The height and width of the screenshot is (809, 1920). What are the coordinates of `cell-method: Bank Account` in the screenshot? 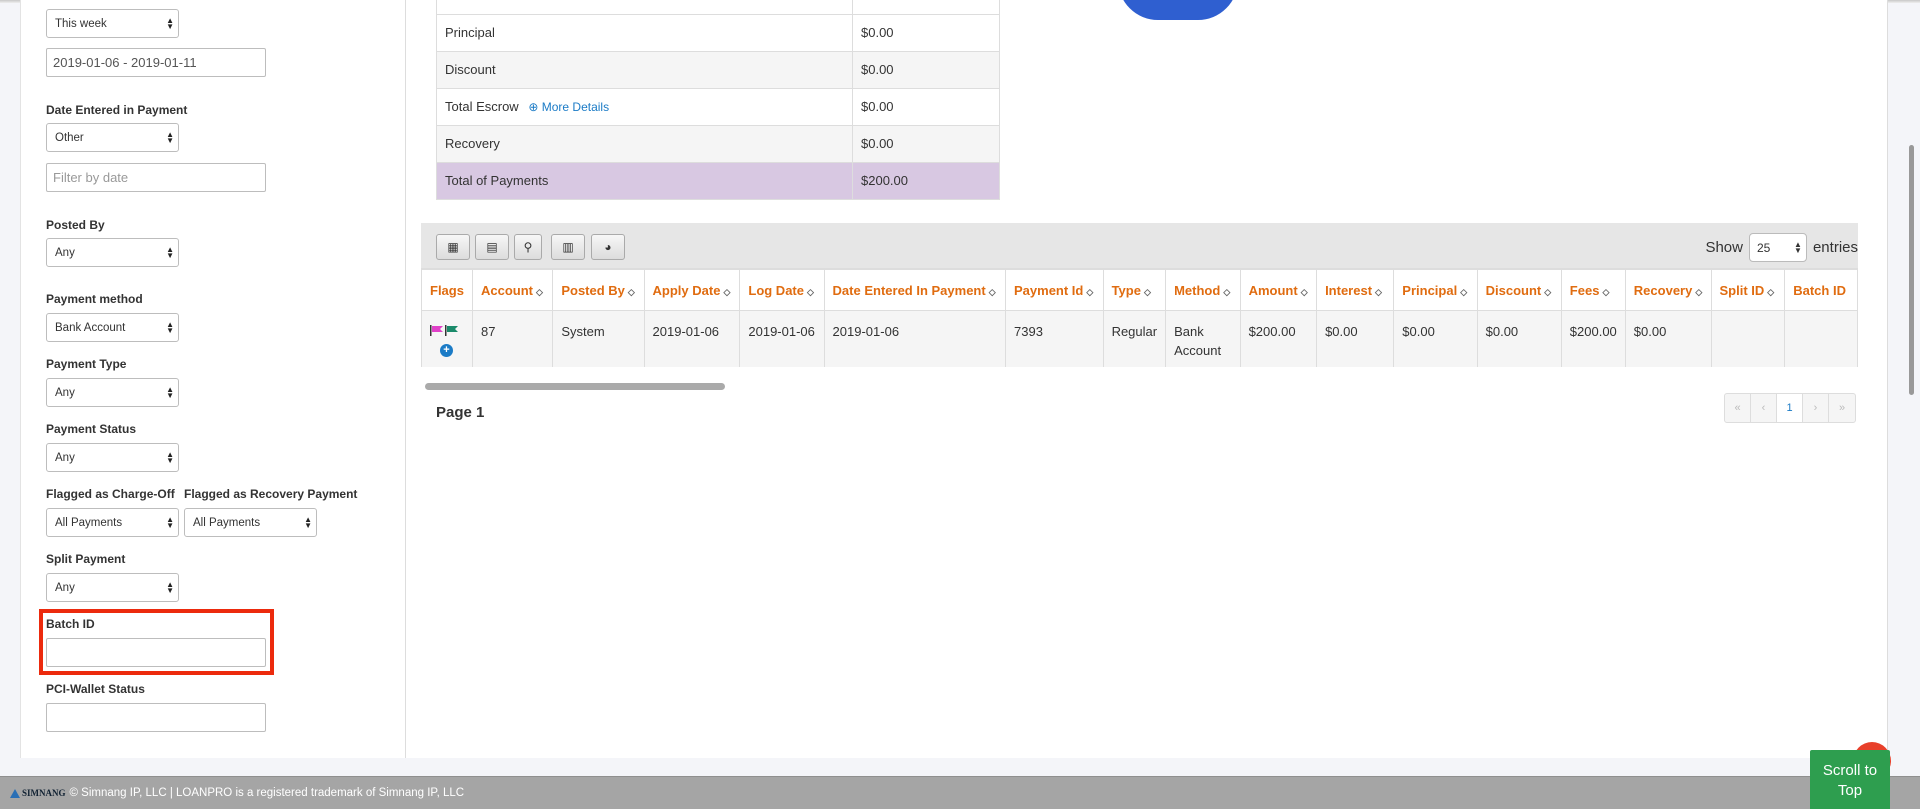 It's located at (1203, 338).